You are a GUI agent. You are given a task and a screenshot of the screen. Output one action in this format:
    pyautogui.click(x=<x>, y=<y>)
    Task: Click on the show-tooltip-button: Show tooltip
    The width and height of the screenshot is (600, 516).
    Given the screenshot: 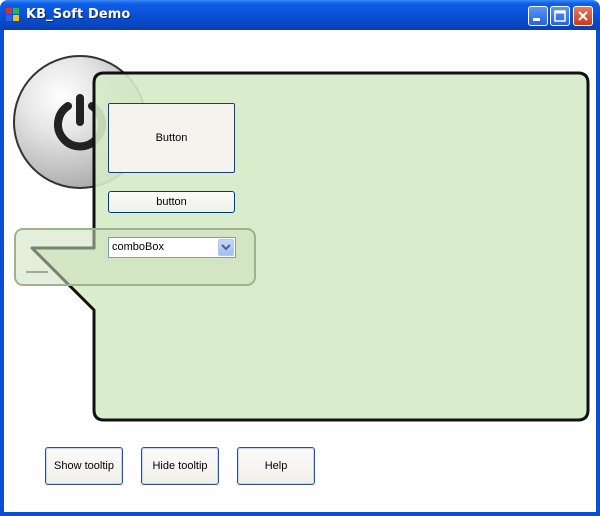 What is the action you would take?
    pyautogui.click(x=84, y=466)
    